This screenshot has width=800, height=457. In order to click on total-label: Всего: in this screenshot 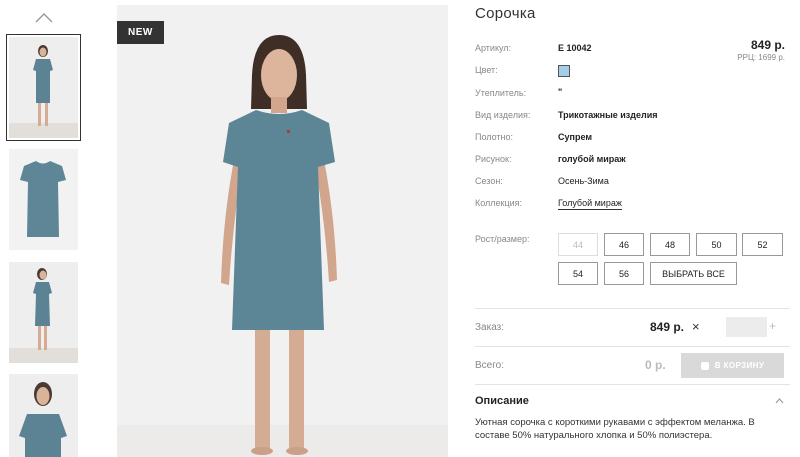, I will do `click(489, 365)`.